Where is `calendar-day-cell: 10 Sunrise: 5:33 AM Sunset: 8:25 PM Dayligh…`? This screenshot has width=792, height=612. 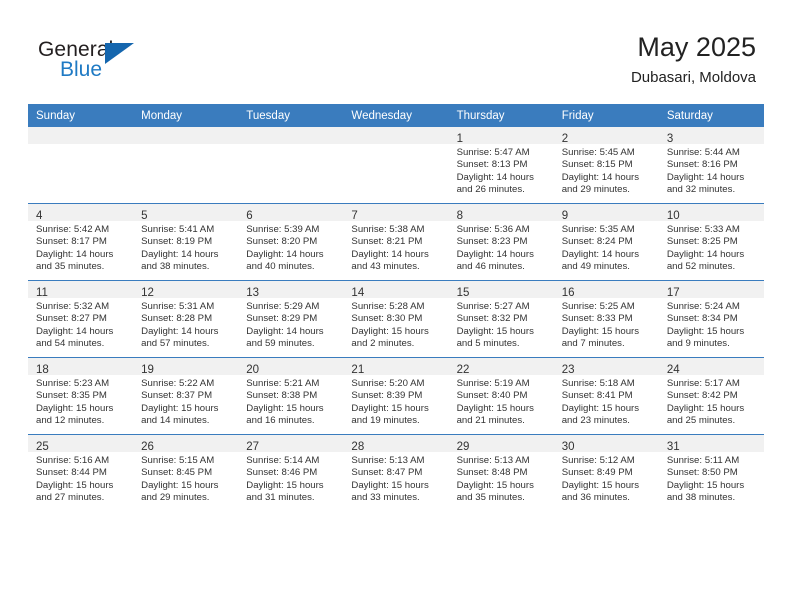
calendar-day-cell: 10 Sunrise: 5:33 AM Sunset: 8:25 PM Dayligh… is located at coordinates (711, 242).